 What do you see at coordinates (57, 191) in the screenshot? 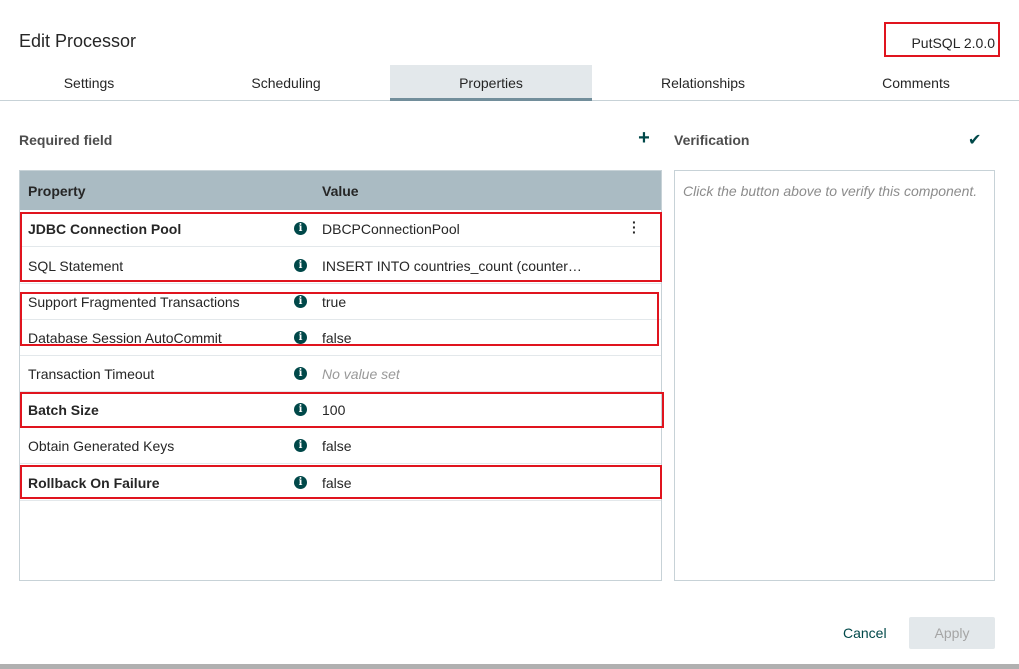
I see `column-header-property: Property` at bounding box center [57, 191].